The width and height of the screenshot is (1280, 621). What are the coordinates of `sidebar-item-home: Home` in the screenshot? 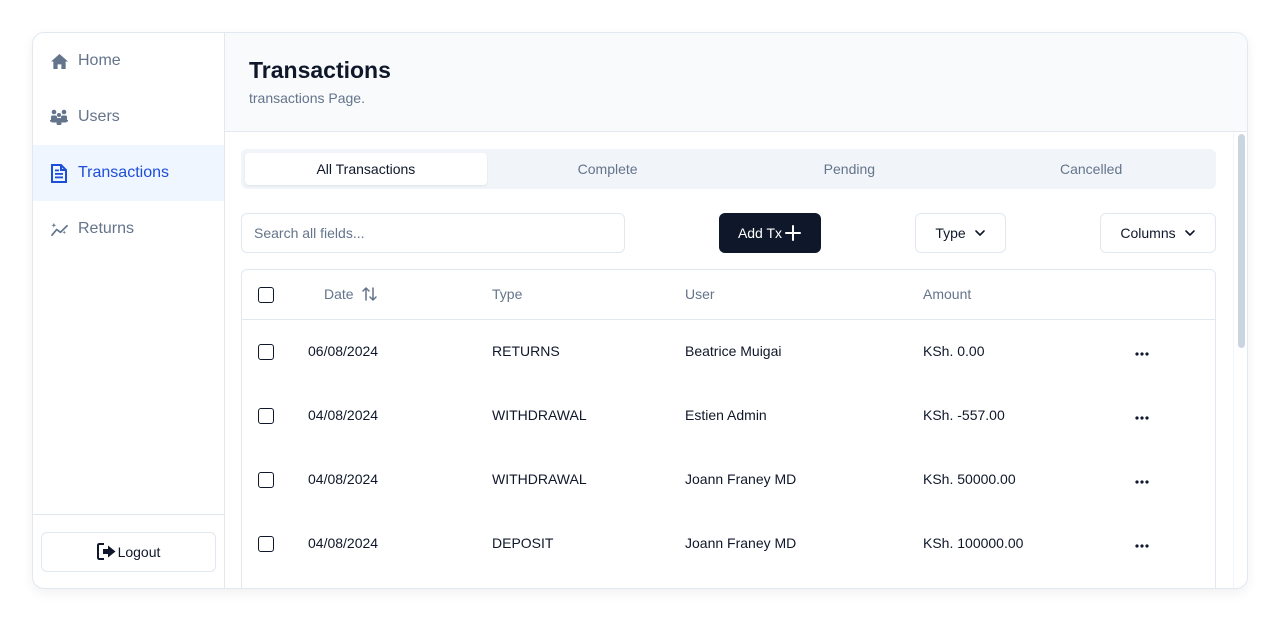 It's located at (128, 61).